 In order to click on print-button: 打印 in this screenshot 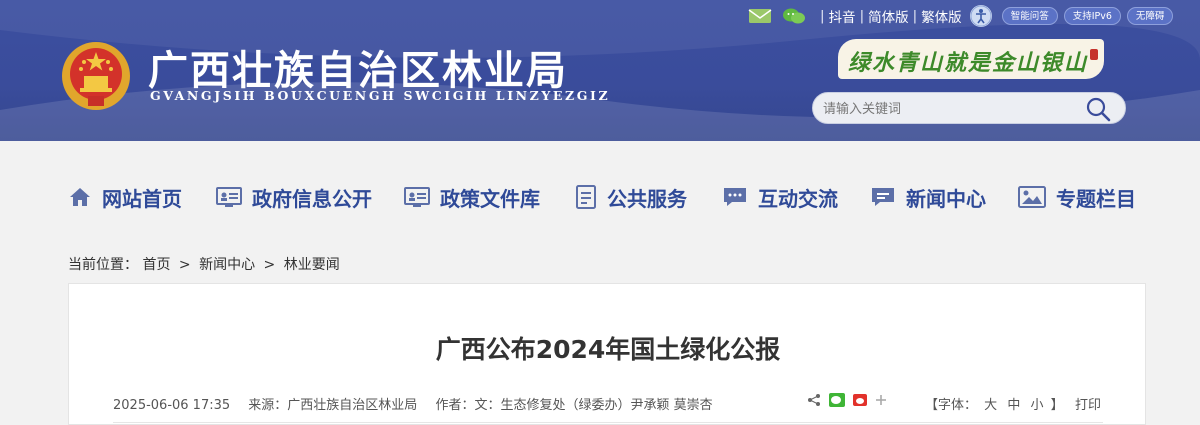, I will do `click(1088, 403)`.